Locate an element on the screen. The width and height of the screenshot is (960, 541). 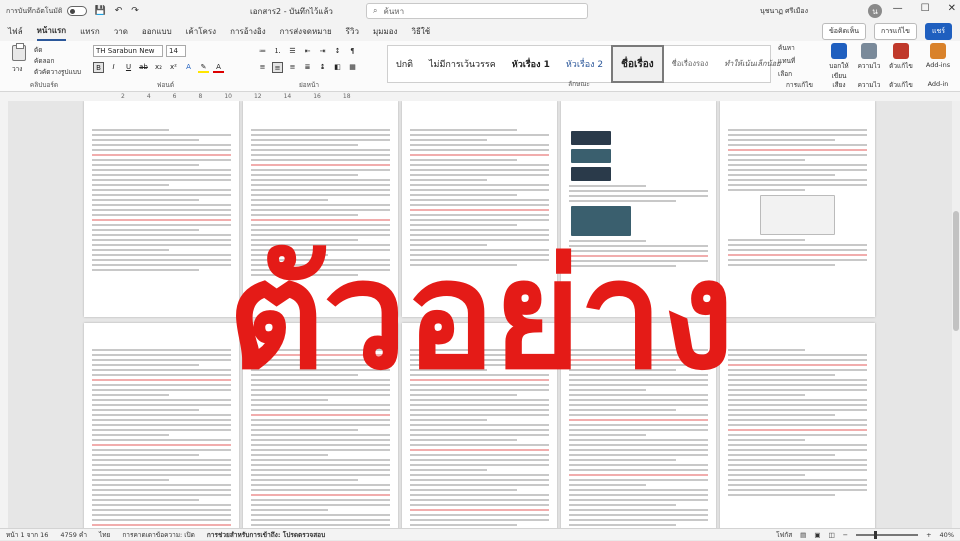
bold-icon: B is located at coordinates (98, 67).